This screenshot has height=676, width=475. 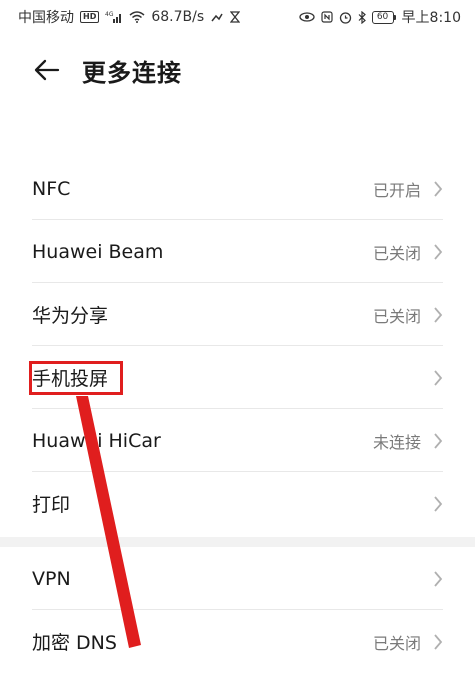 I want to click on list-item-status: 未连接, so click(x=396, y=442).